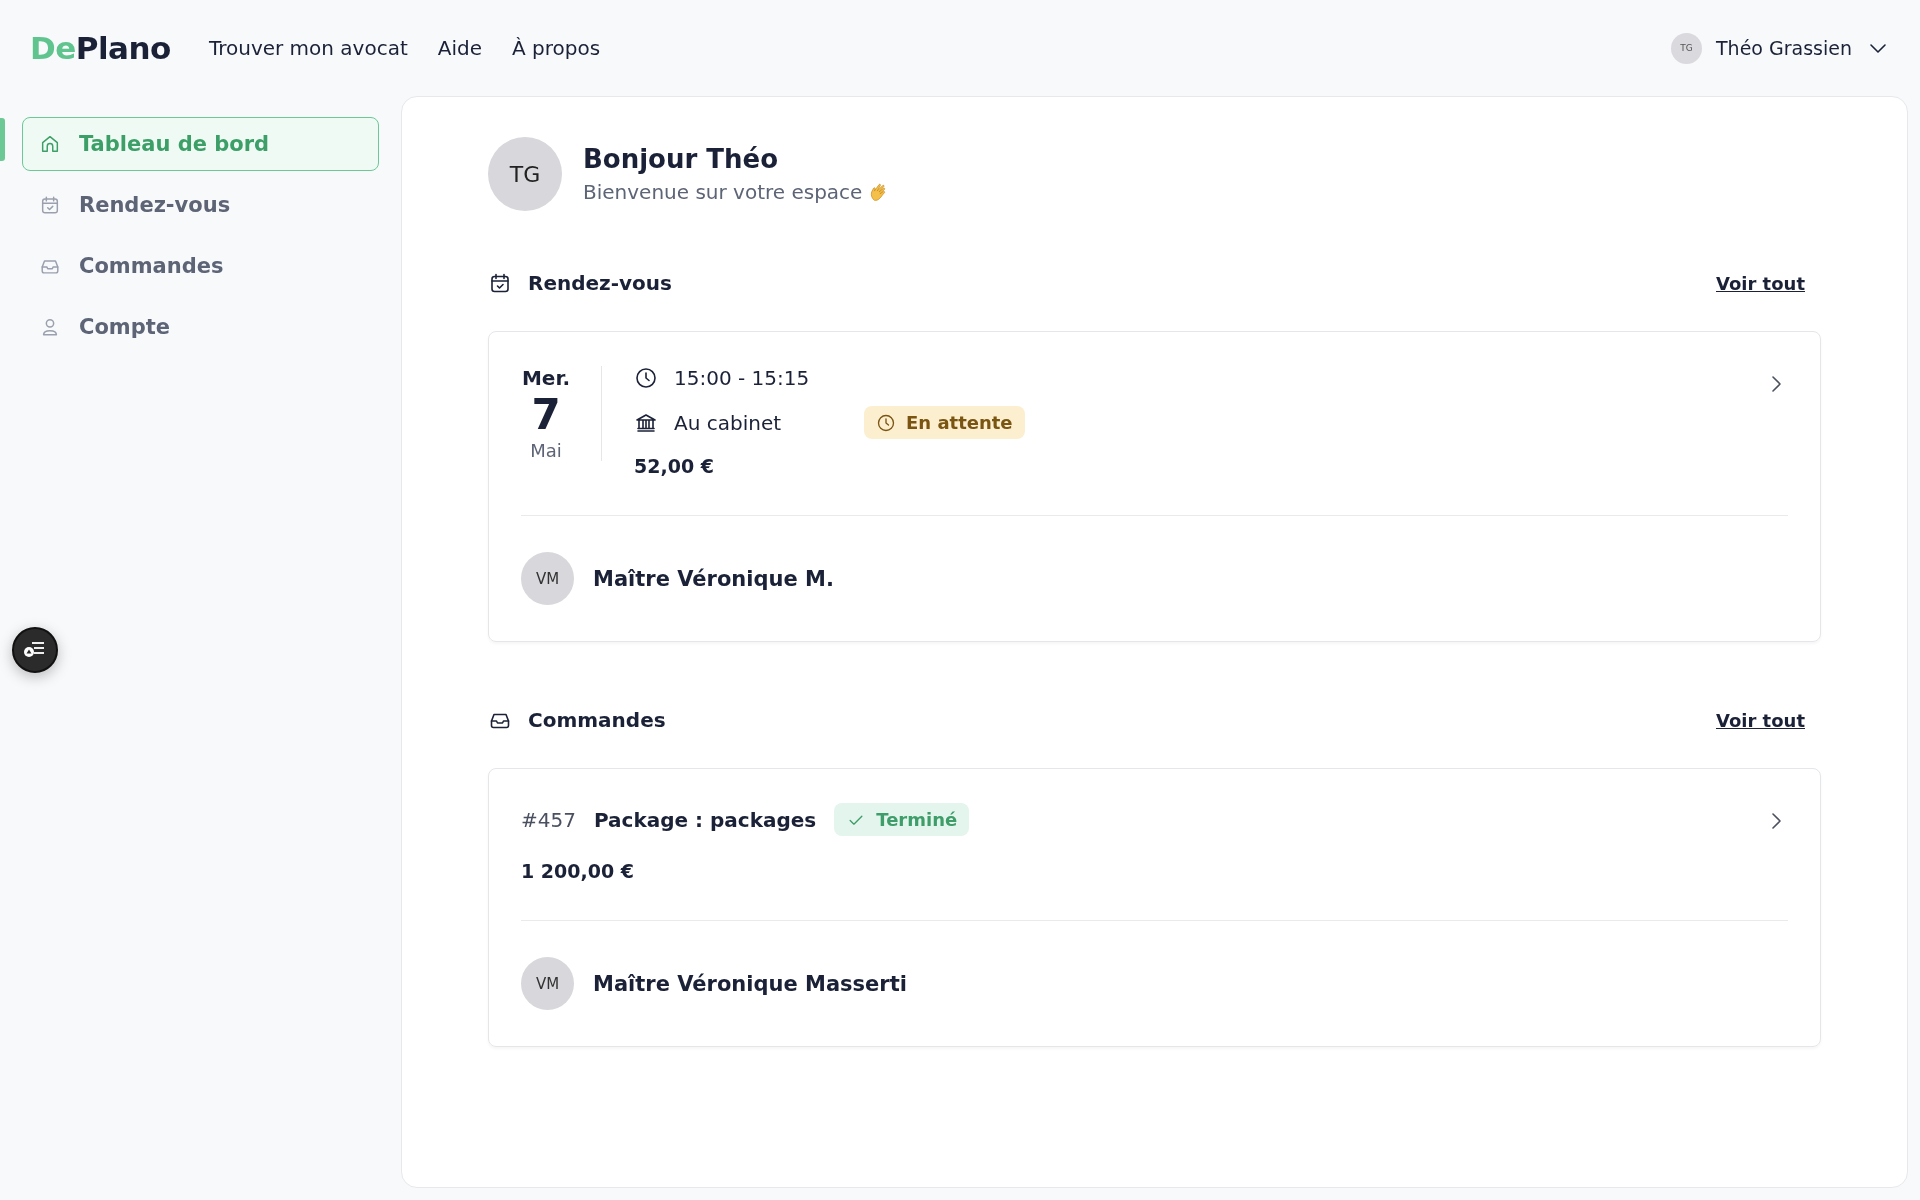  Describe the element at coordinates (200, 266) in the screenshot. I see `sidebar-item: Commandes` at that location.